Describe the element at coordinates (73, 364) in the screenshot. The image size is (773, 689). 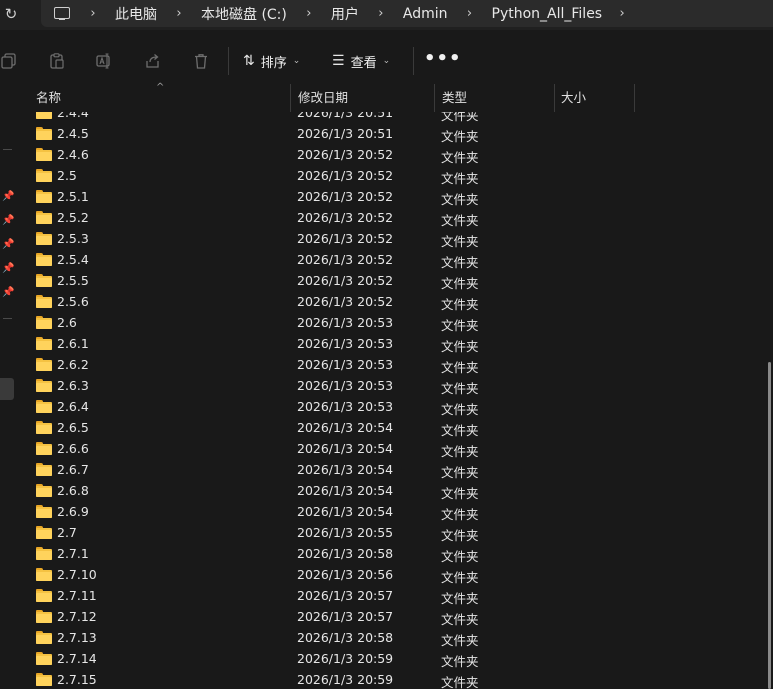
I see `file-name: 2.6.2` at that location.